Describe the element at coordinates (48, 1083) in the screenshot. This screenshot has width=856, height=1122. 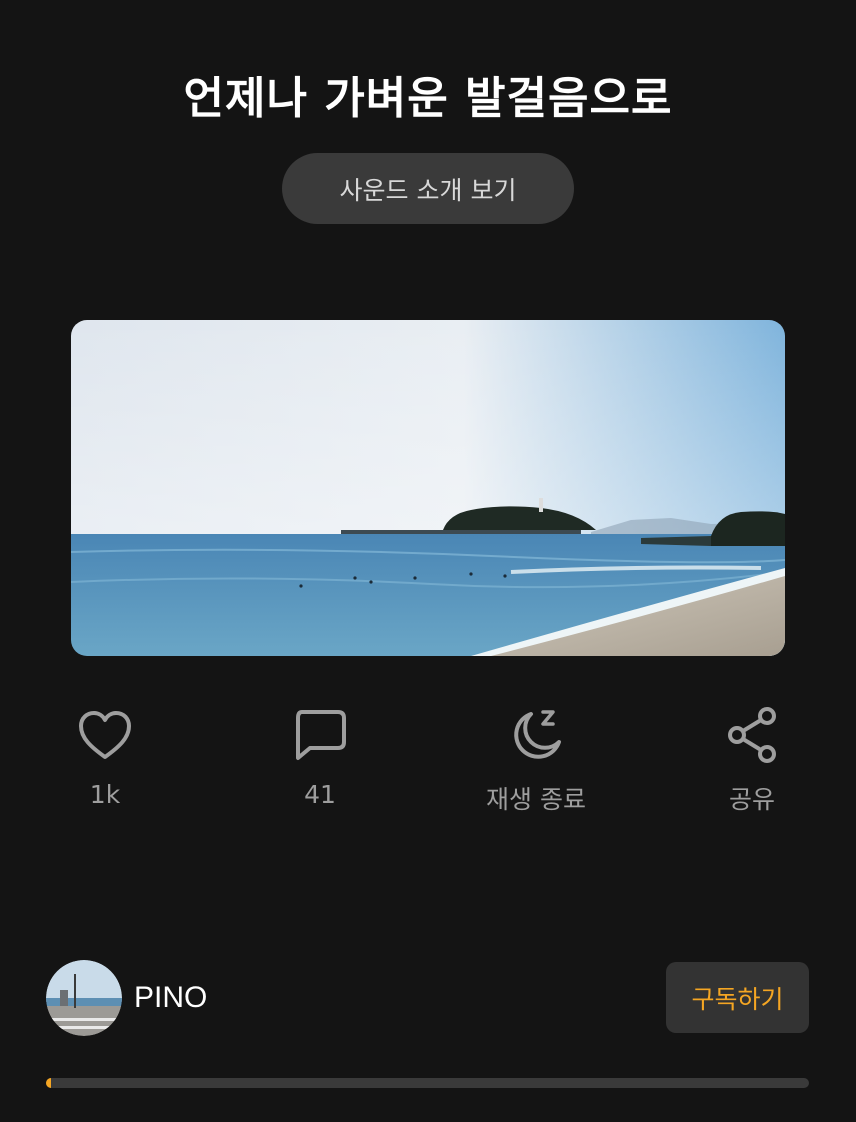
I see `playback-progress-fill` at that location.